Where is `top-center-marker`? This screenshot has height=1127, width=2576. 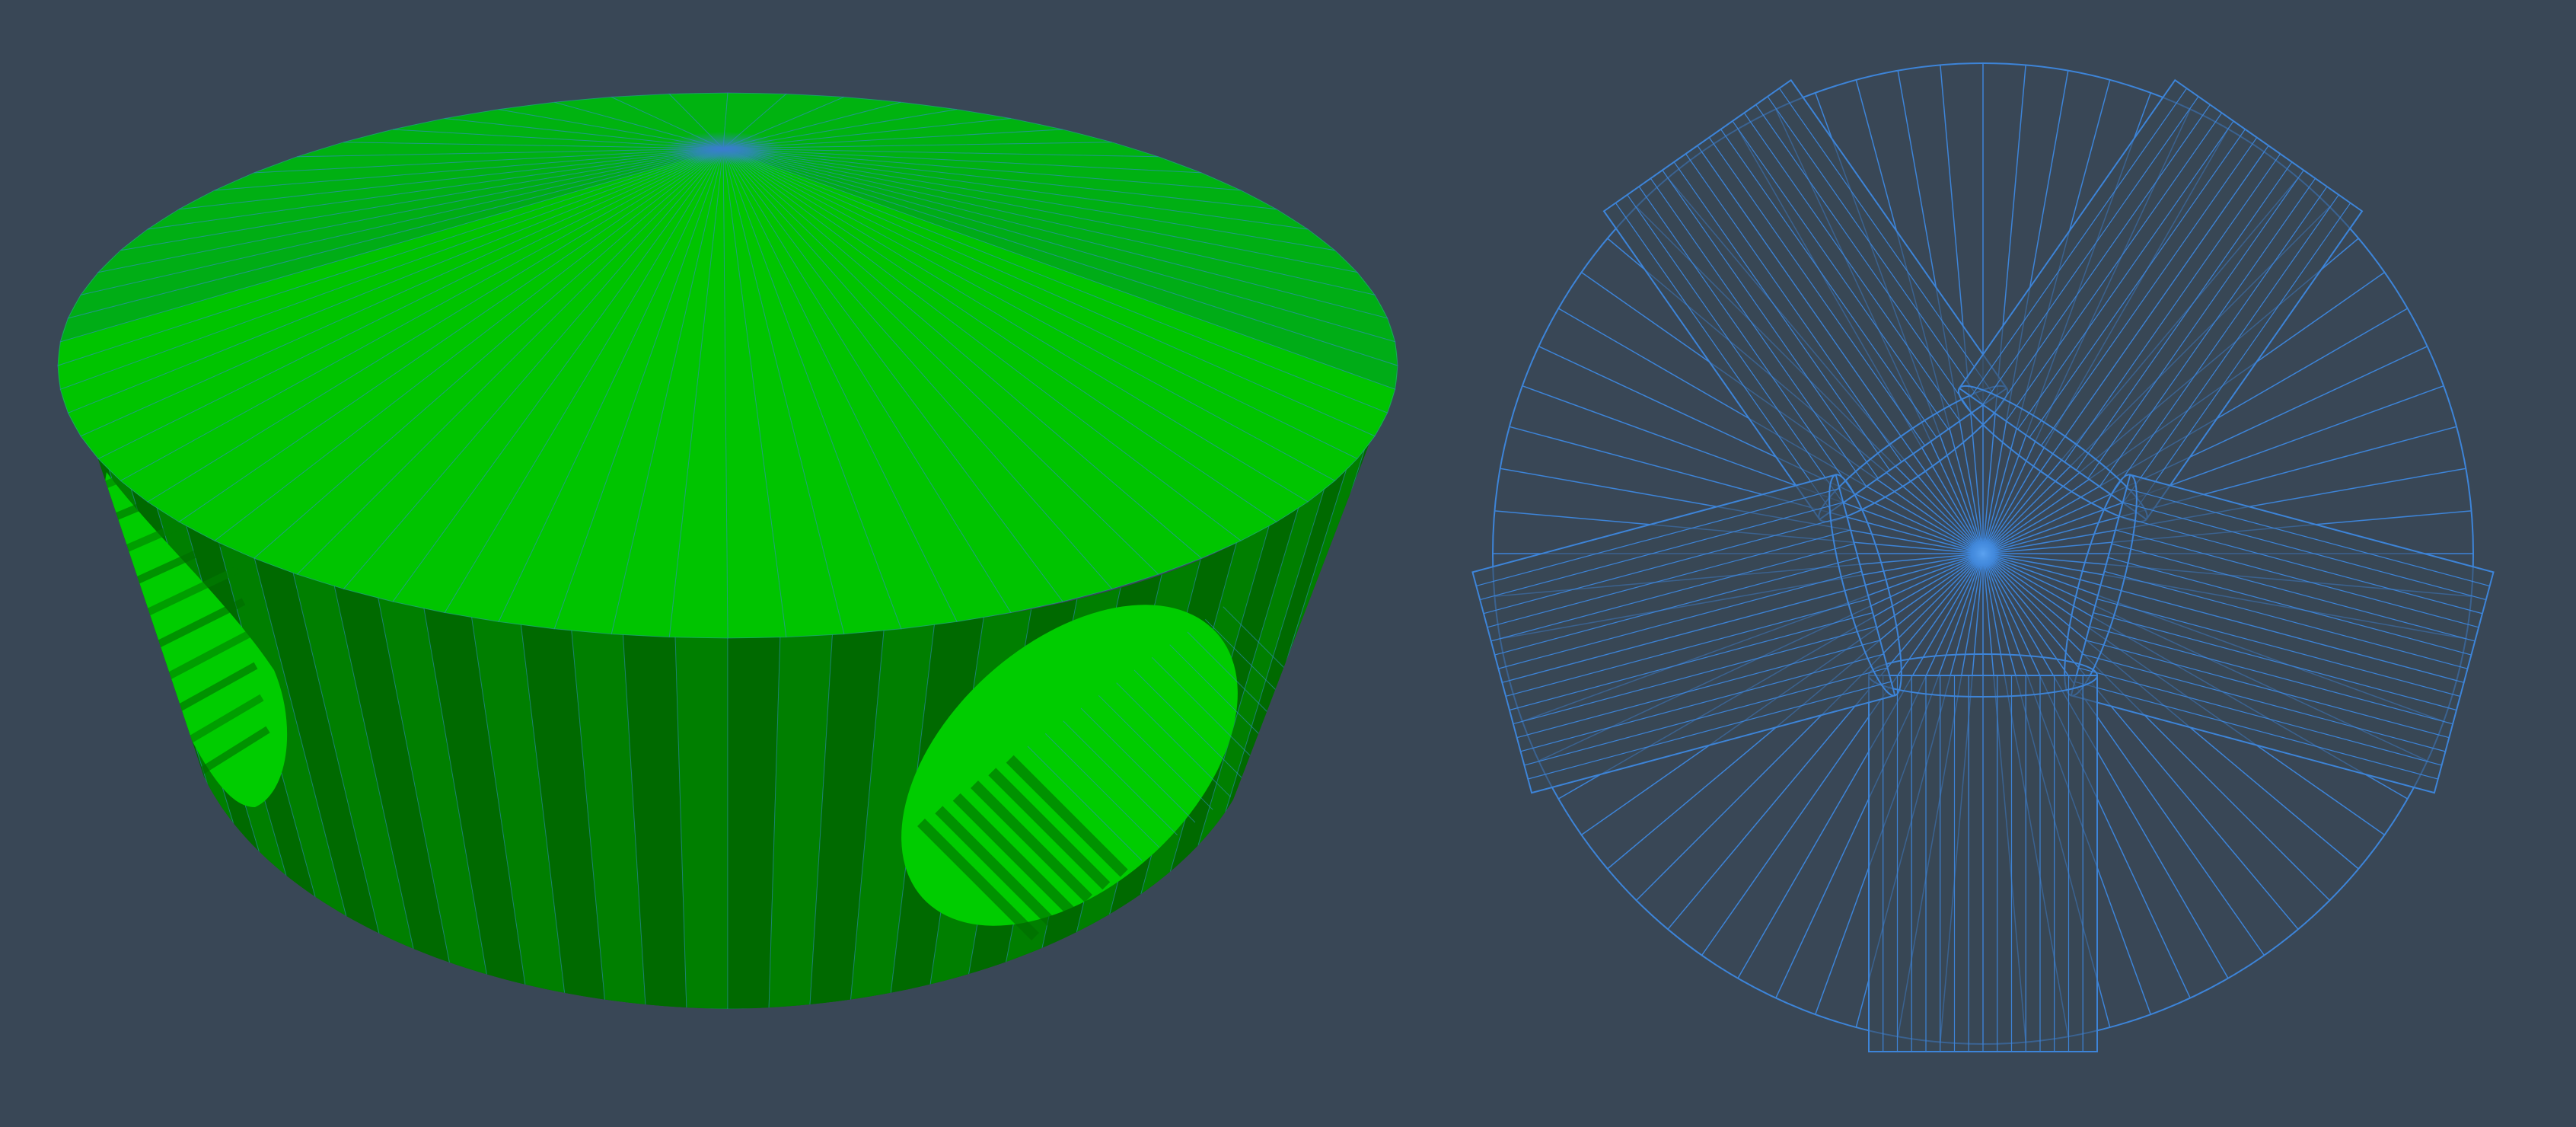 top-center-marker is located at coordinates (723, 148).